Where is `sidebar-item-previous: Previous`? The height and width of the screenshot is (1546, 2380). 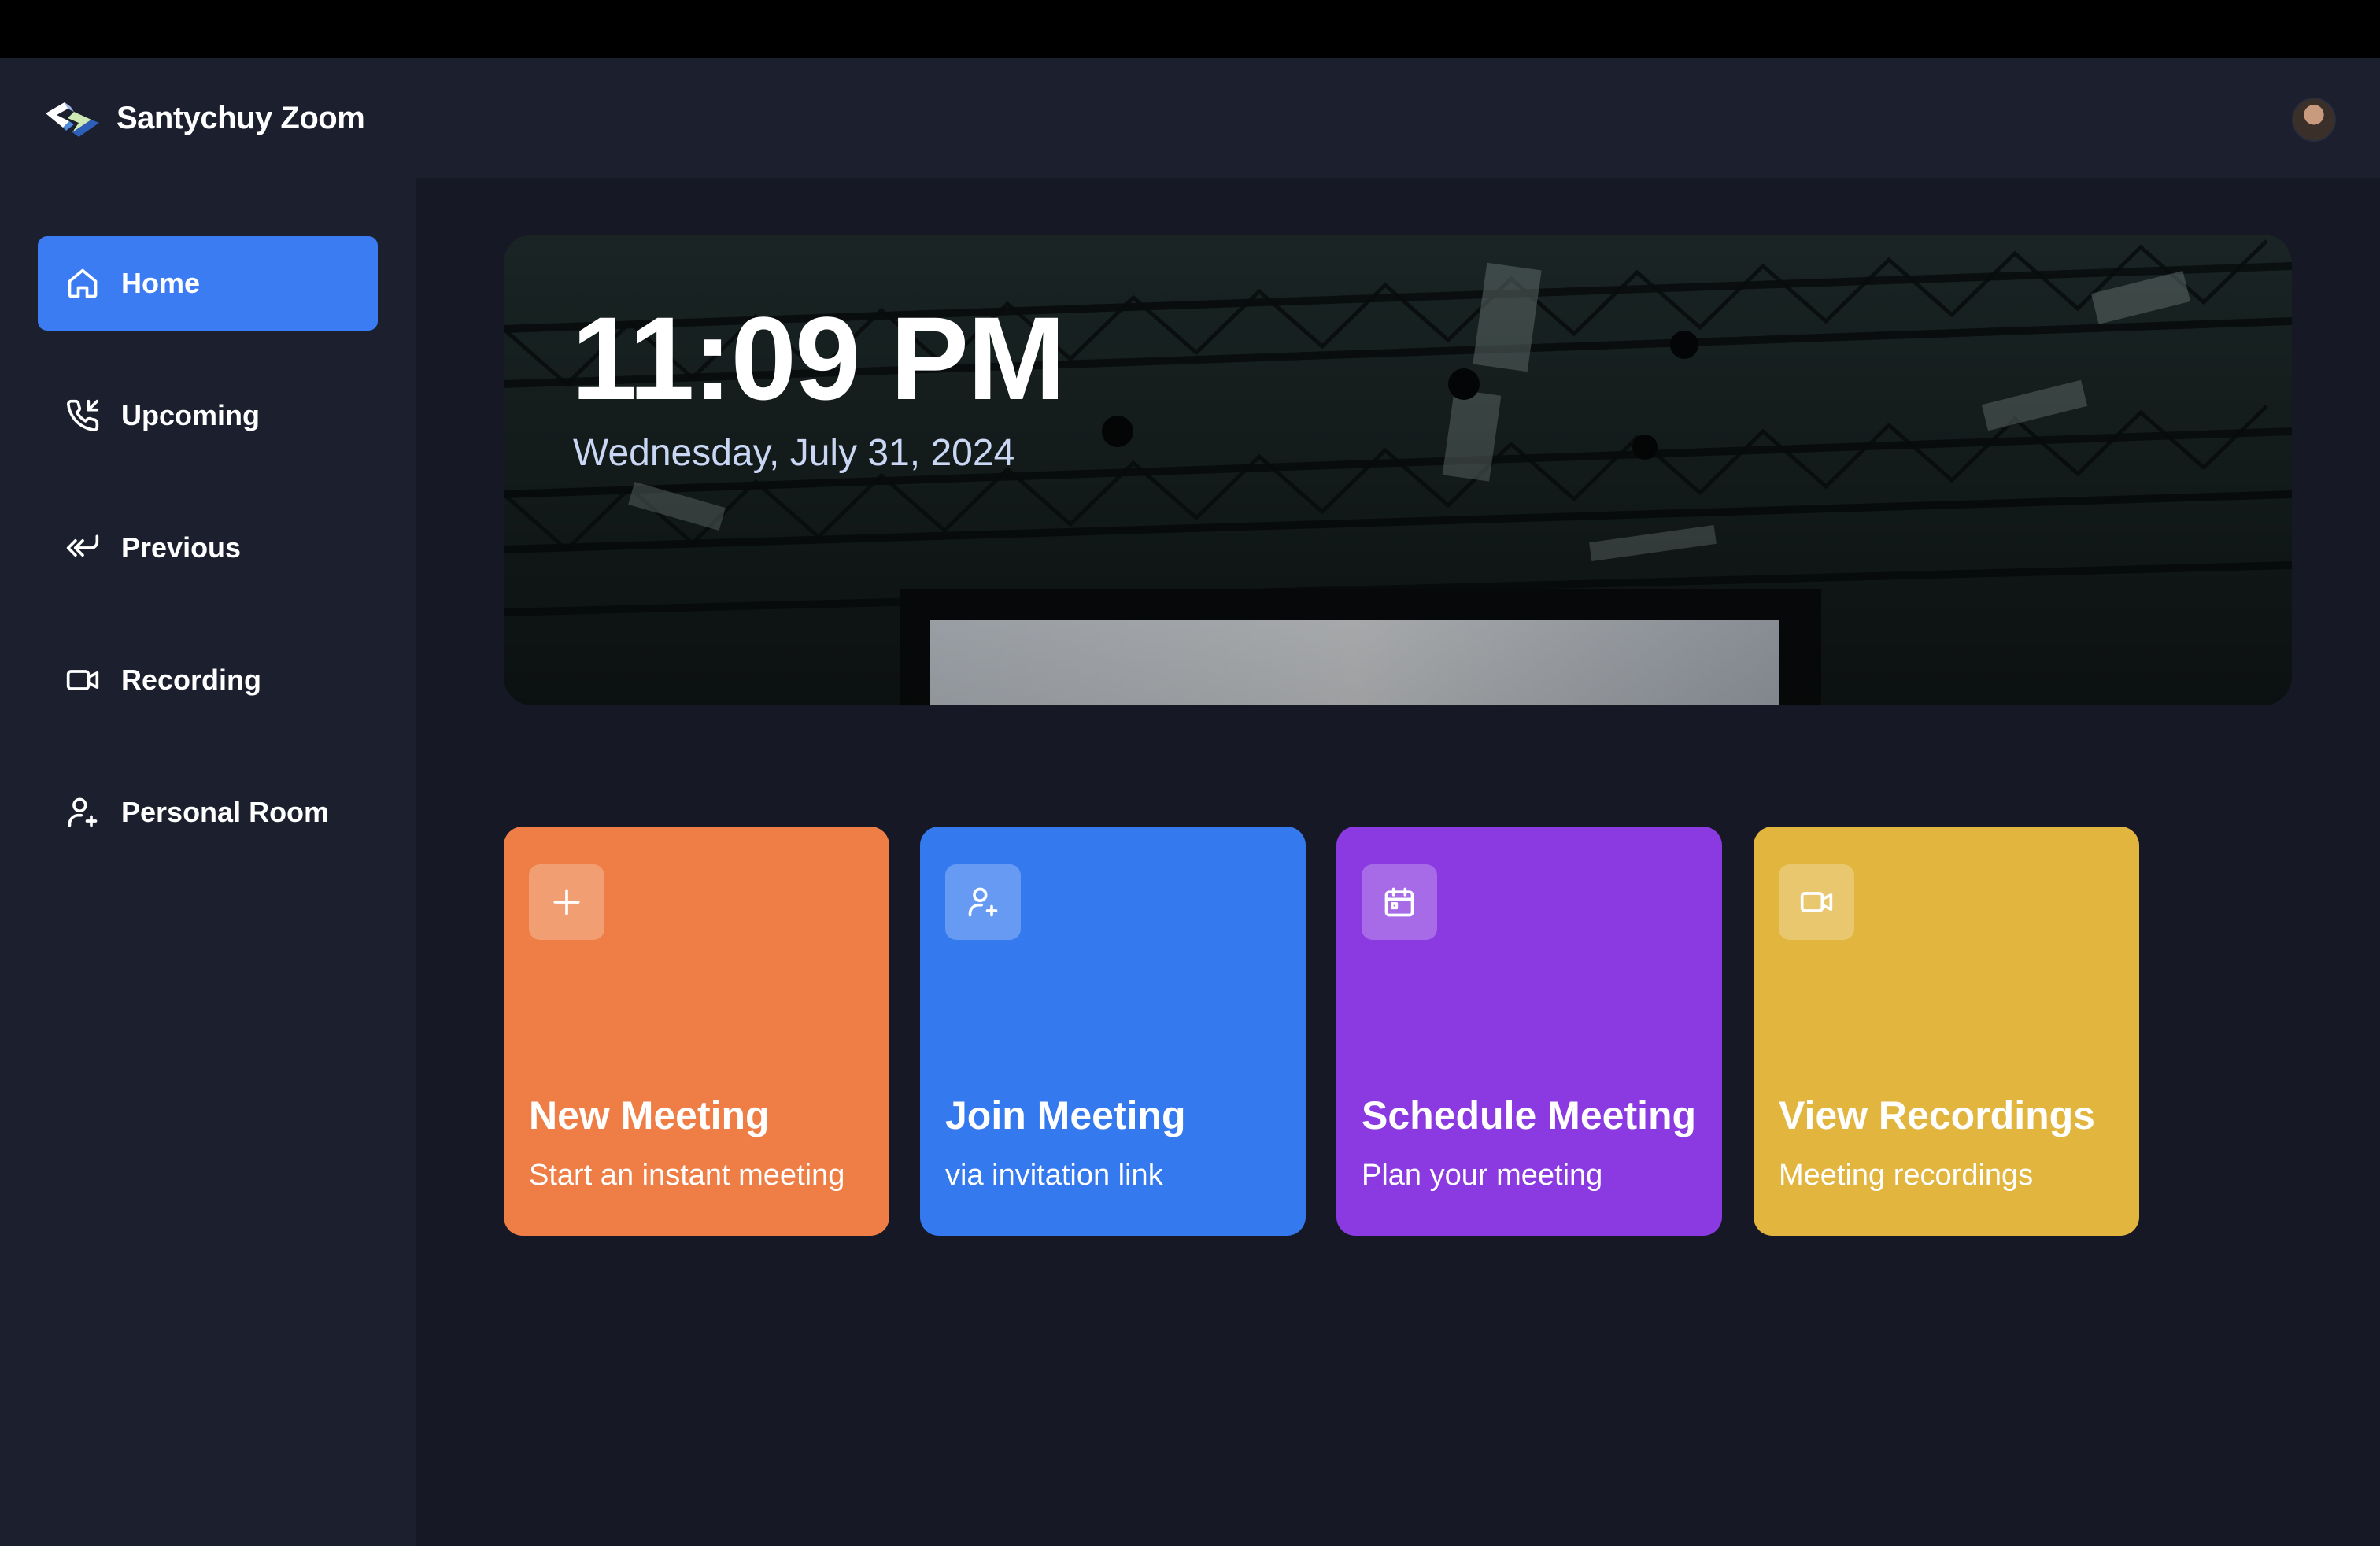
sidebar-item-previous: Previous is located at coordinates (208, 548).